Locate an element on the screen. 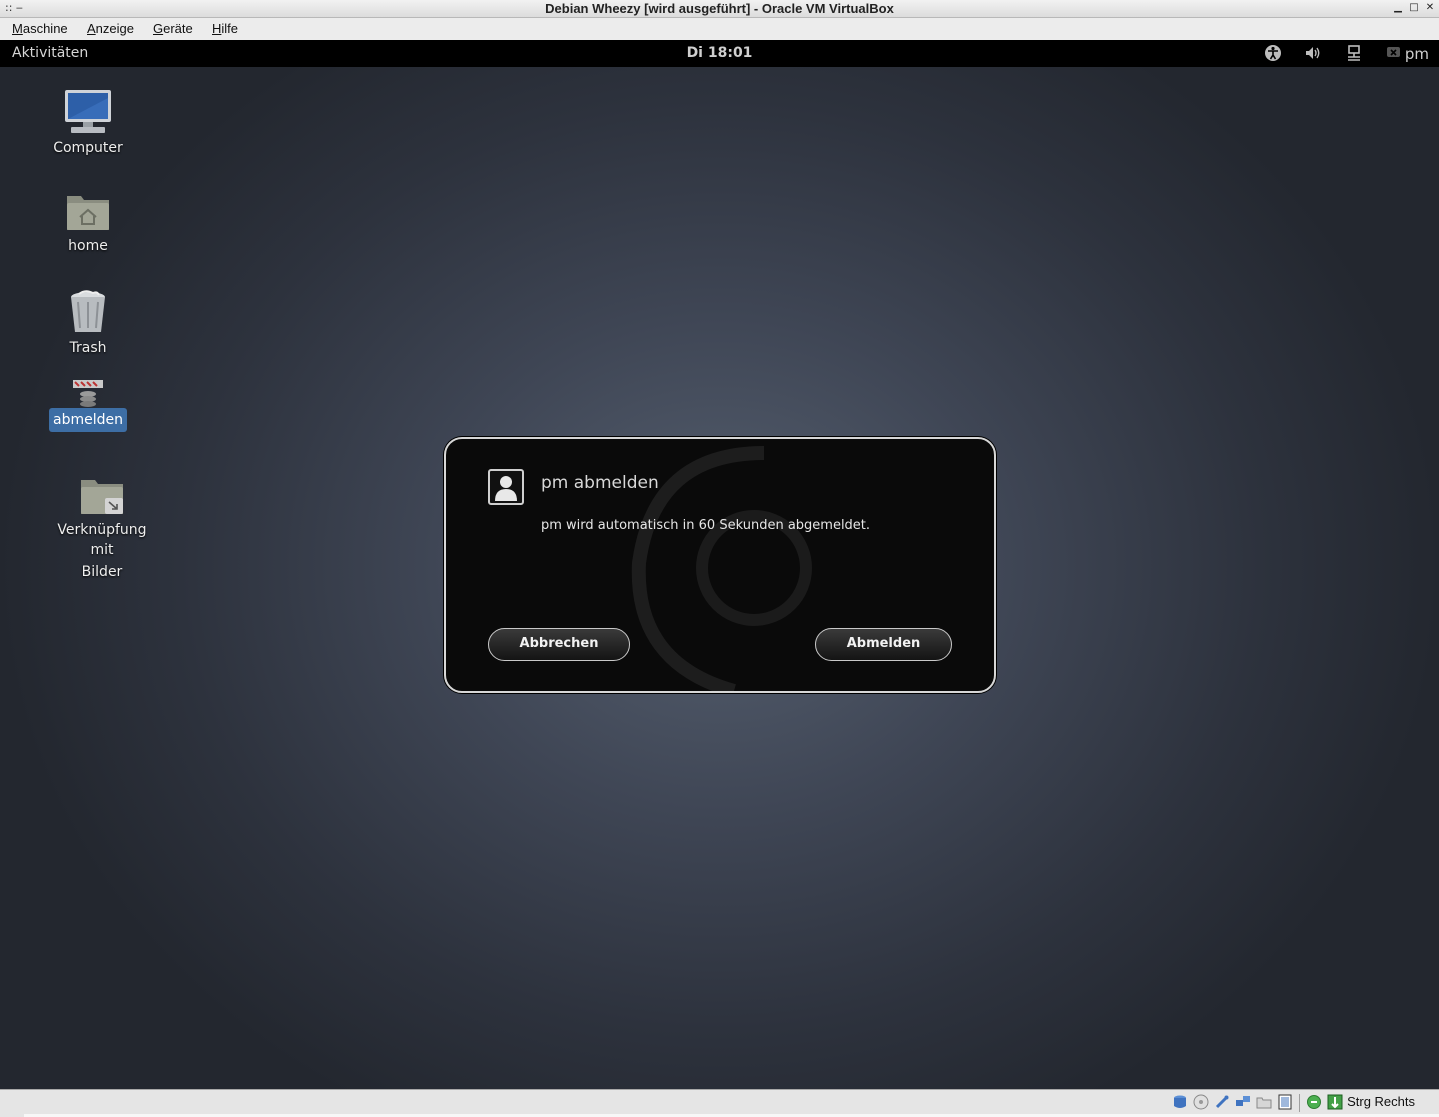  desktop-icon-label-line2: Bilder is located at coordinates (102, 572).